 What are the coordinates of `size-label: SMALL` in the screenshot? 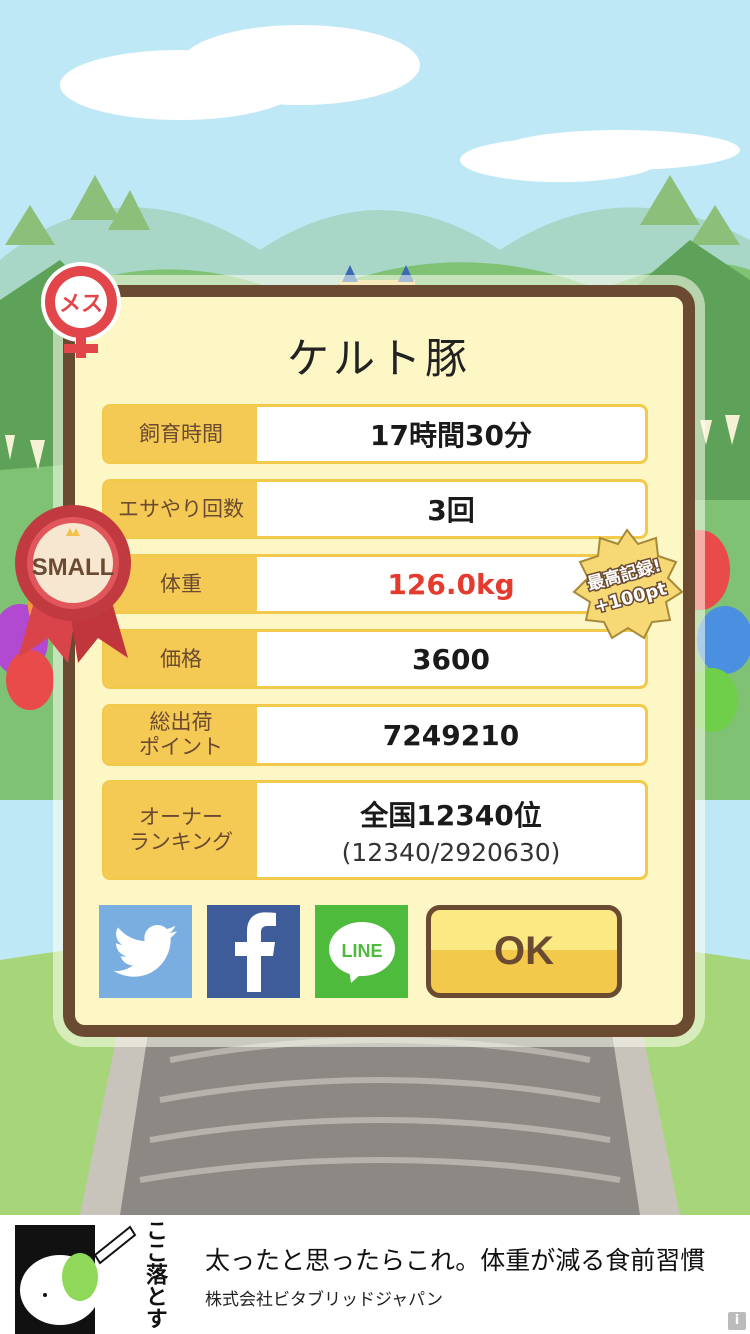 It's located at (73, 567).